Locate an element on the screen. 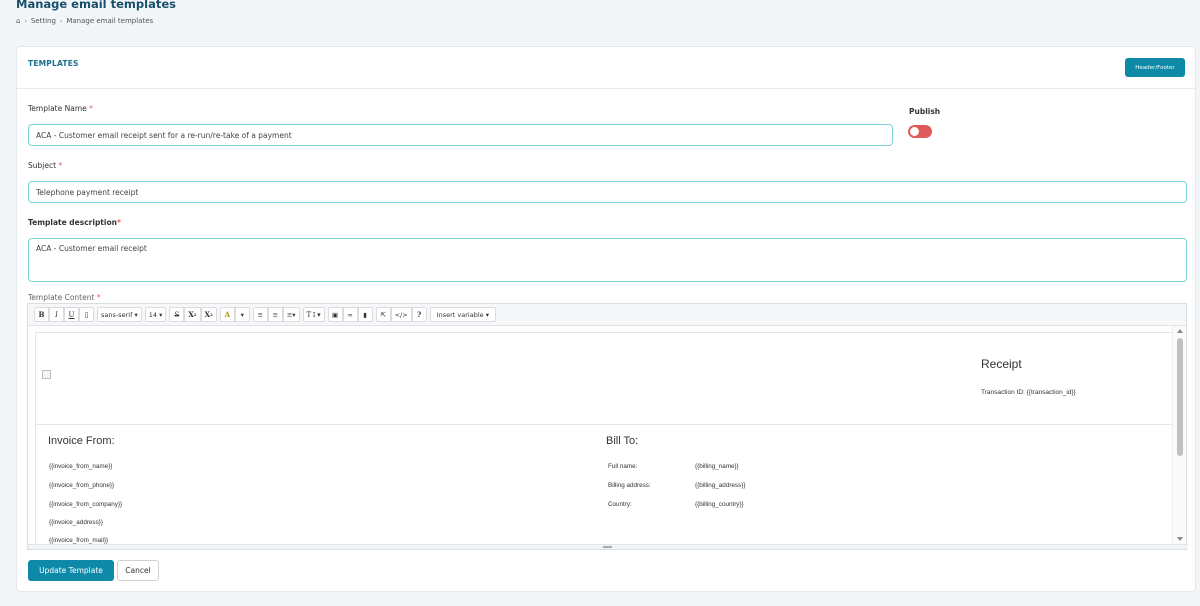 The image size is (1200, 606). invoice-from-field: {{invoice_from_phone}} is located at coordinates (82, 485).